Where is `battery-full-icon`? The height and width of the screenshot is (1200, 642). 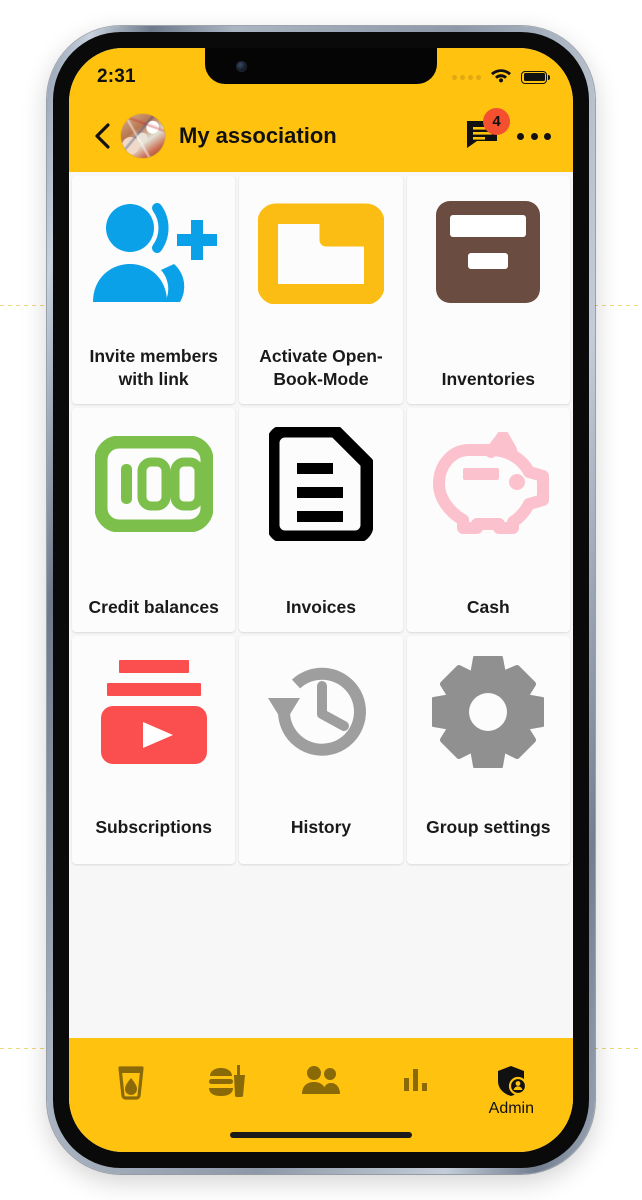 battery-full-icon is located at coordinates (535, 77).